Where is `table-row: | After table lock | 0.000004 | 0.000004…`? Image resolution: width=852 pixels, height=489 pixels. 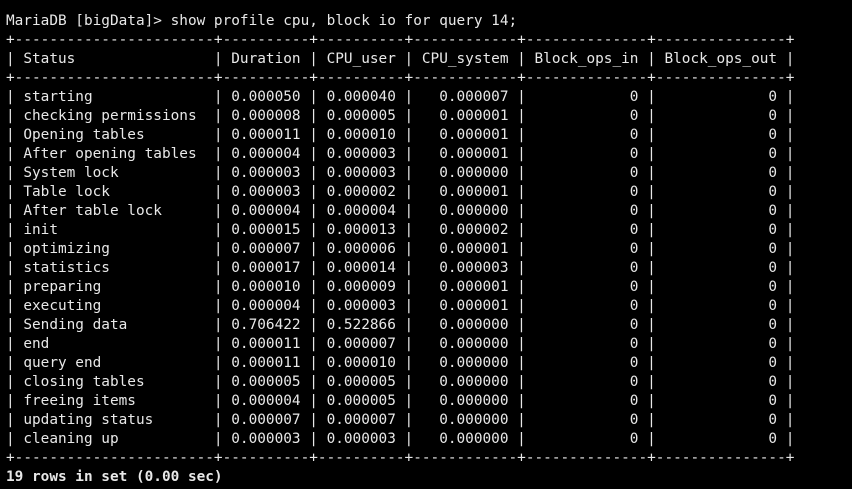
table-row: | After table lock | 0.000004 | 0.000004… is located at coordinates (400, 211).